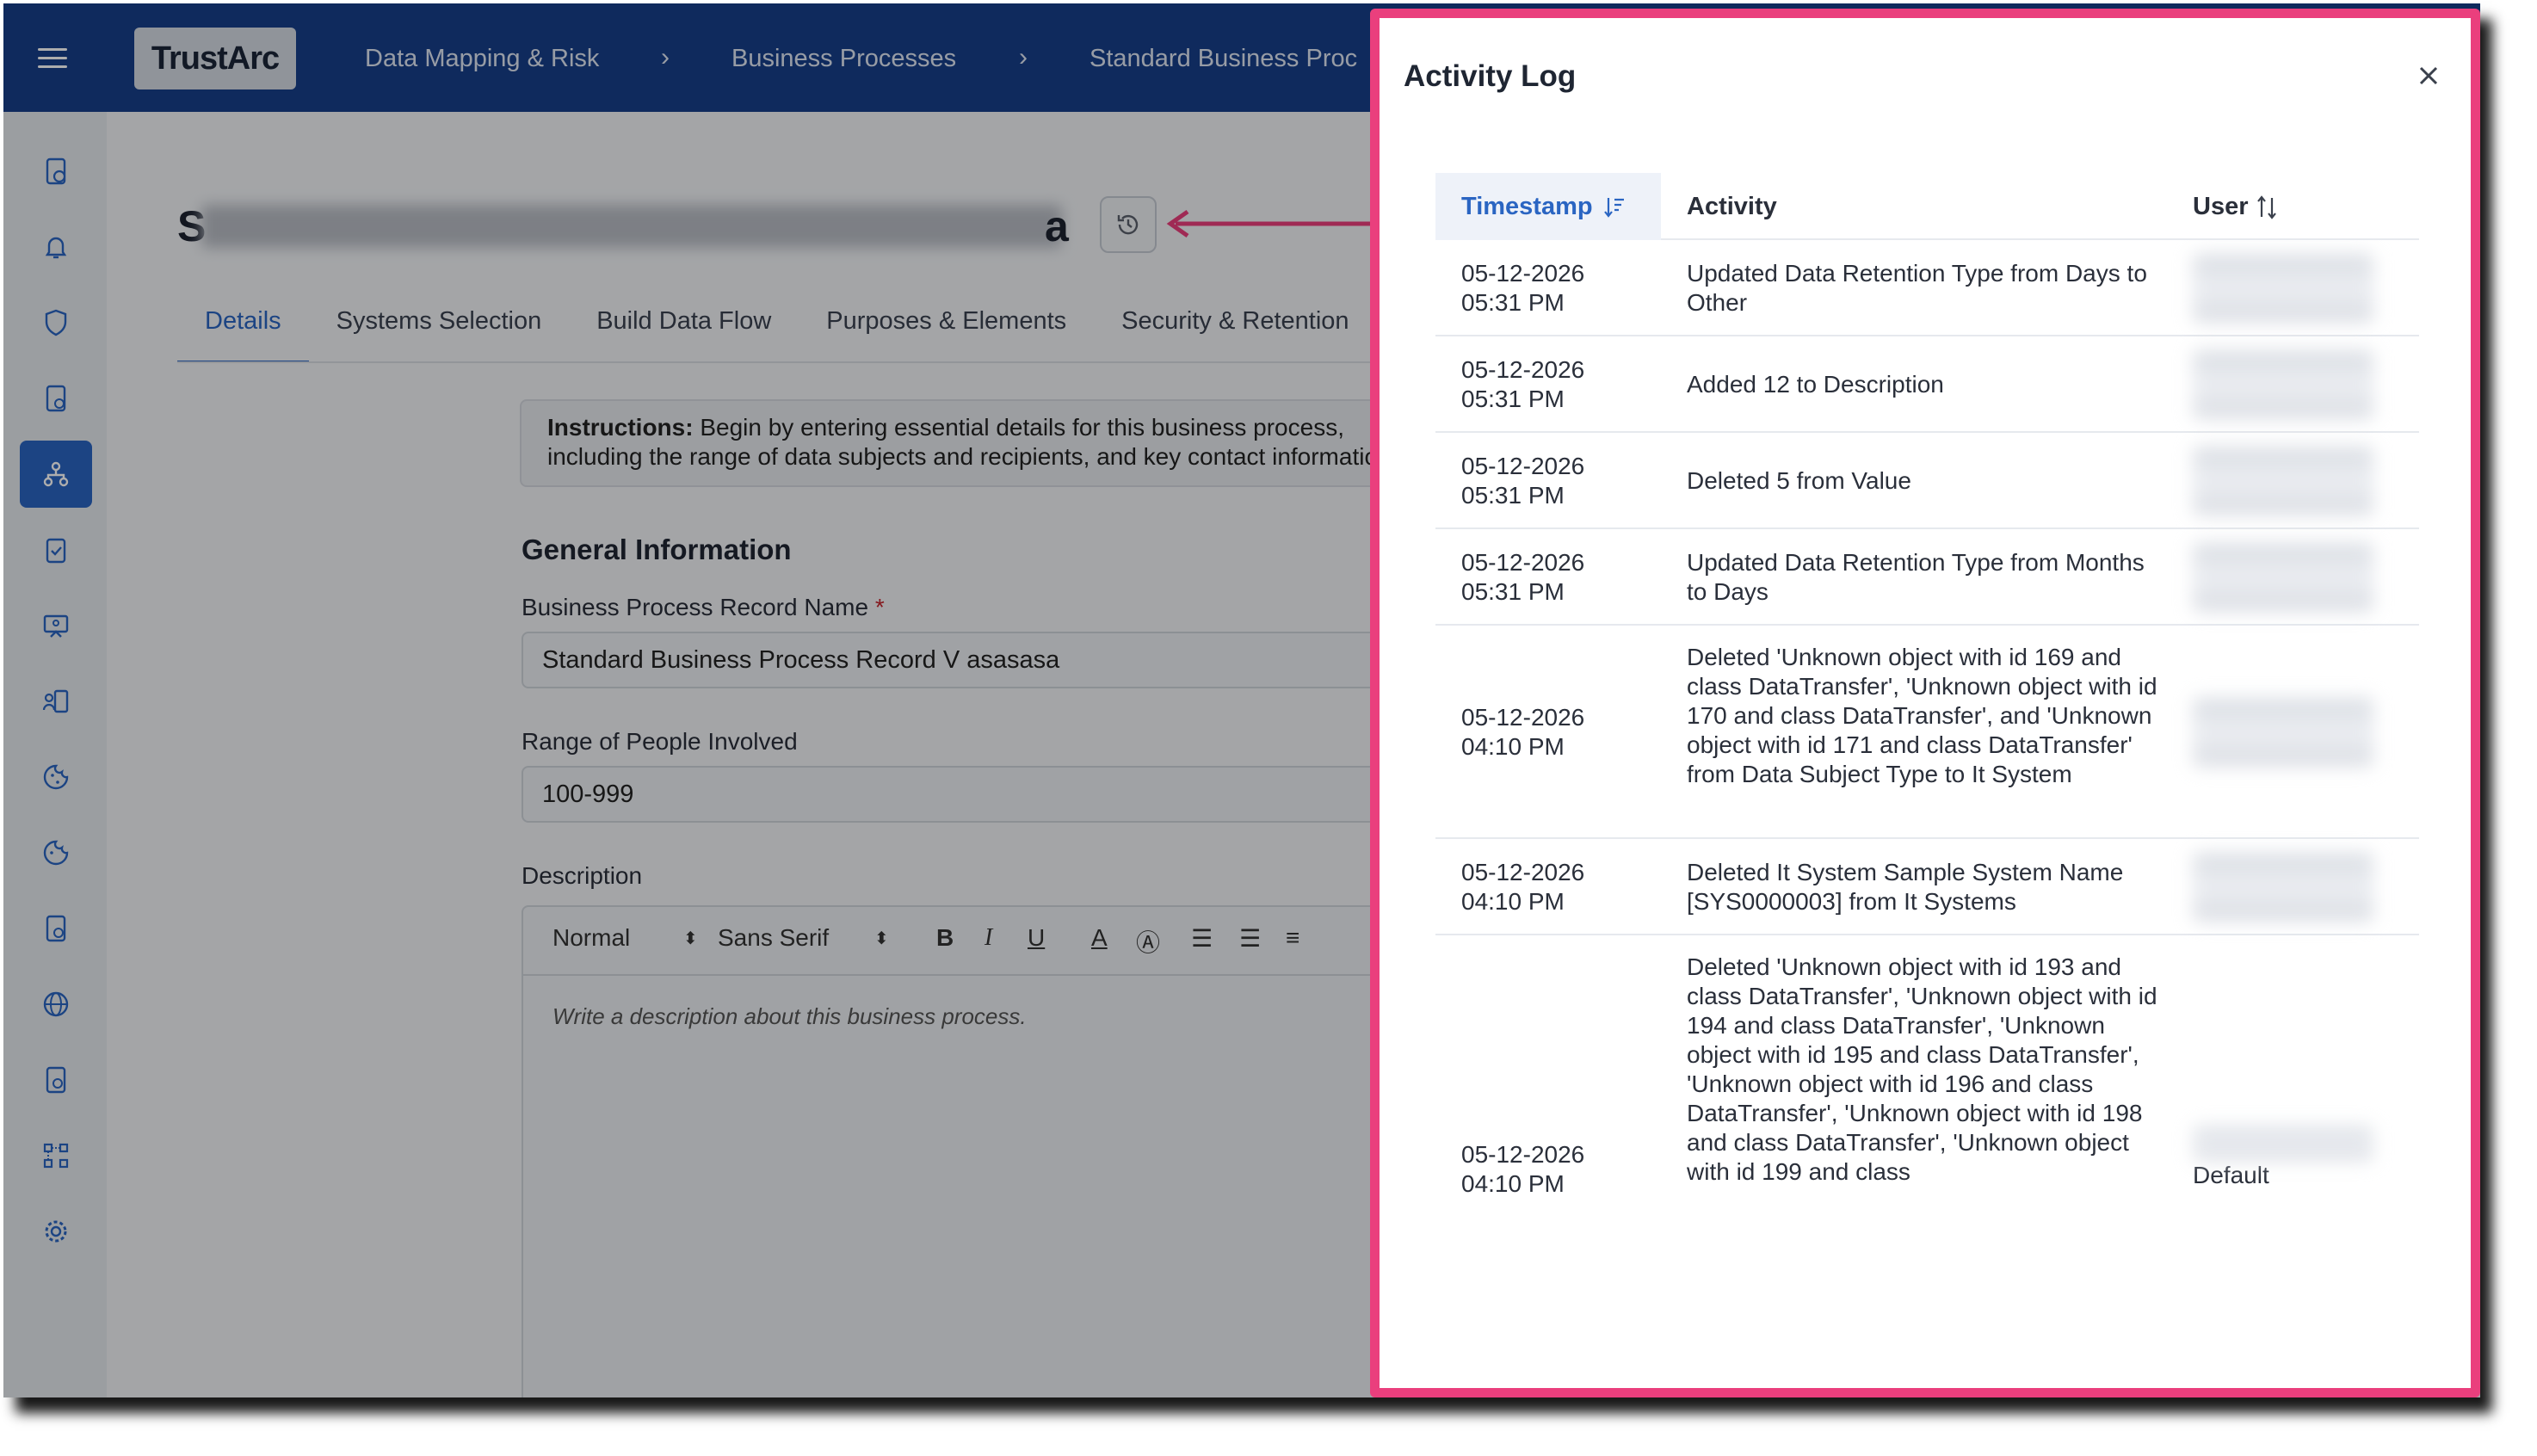 This screenshot has height=1456, width=2537. Describe the element at coordinates (2235, 207) in the screenshot. I see `column-header-user: User` at that location.